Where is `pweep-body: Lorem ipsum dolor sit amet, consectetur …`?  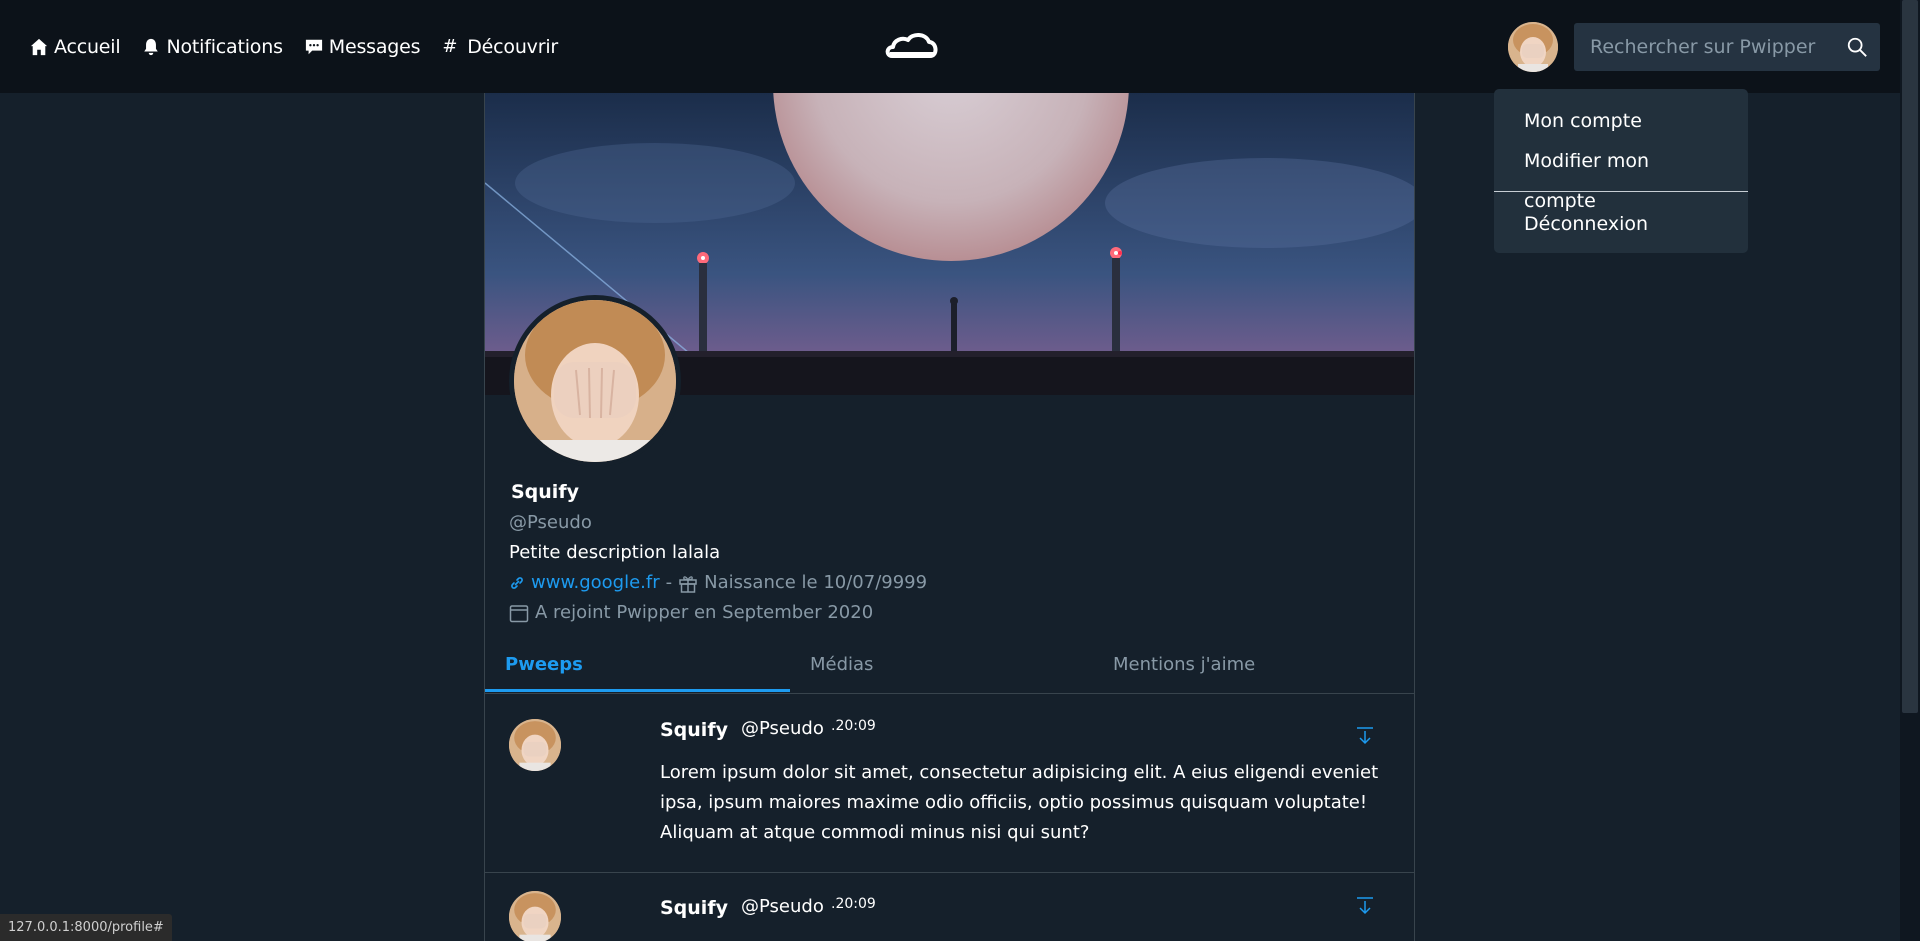 pweep-body: Lorem ipsum dolor sit amet, consectetur … is located at coordinates (1019, 802).